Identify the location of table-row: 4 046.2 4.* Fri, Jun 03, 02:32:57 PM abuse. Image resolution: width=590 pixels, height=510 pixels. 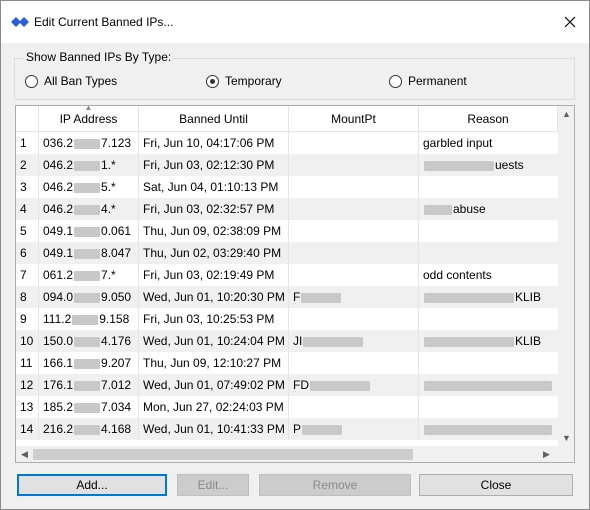
(287, 209).